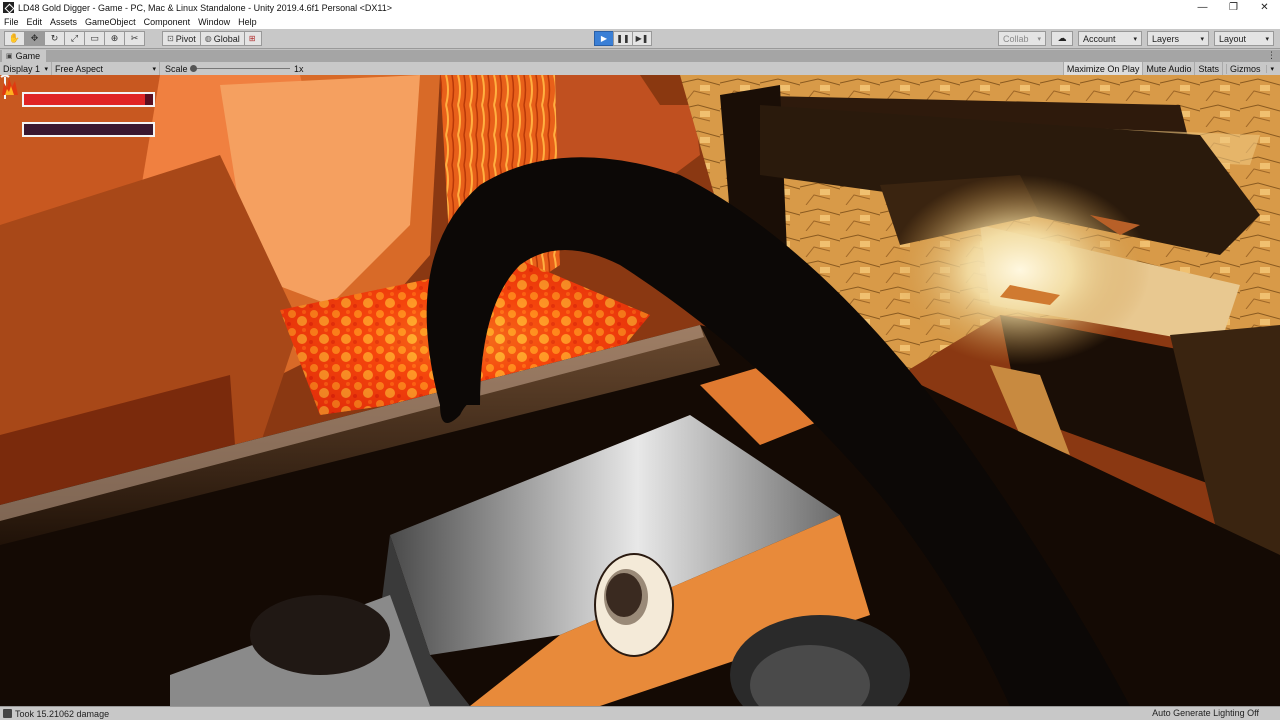  I want to click on scale-slider-handle, so click(193, 68).